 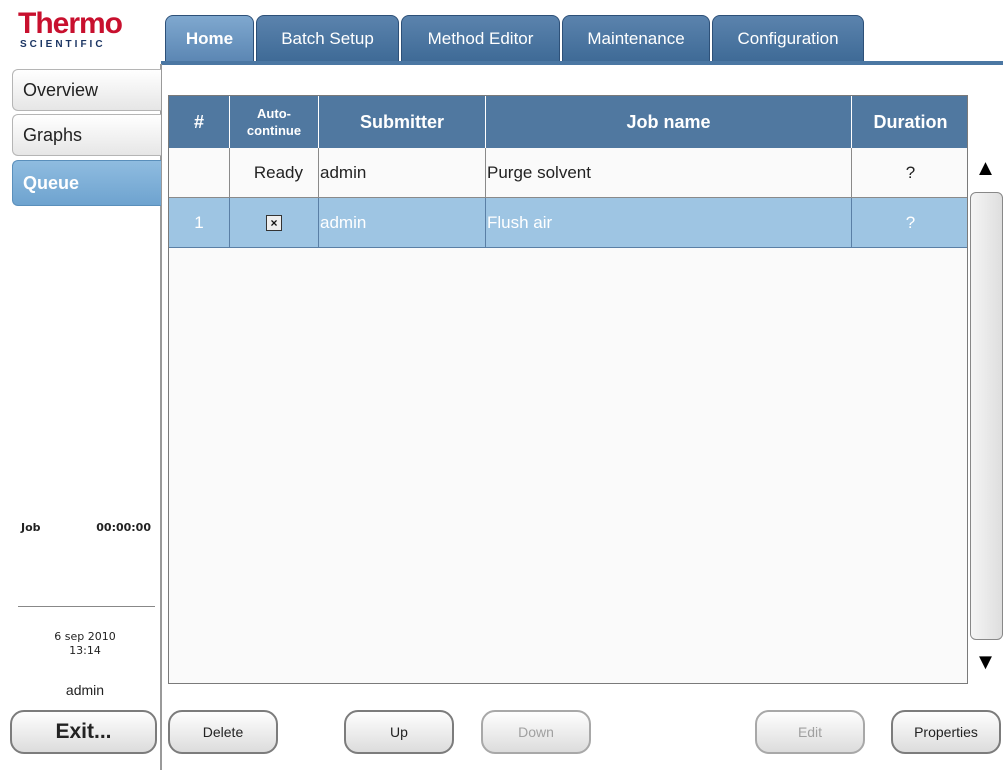 What do you see at coordinates (199, 122) in the screenshot?
I see `column-header-number: #` at bounding box center [199, 122].